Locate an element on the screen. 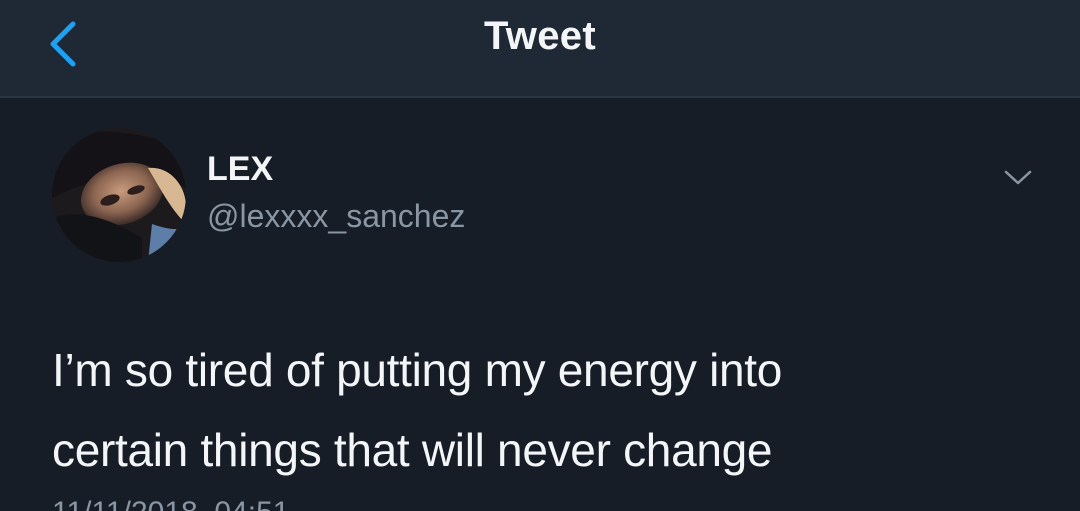 The height and width of the screenshot is (511, 1080). tweet-menu-button is located at coordinates (1018, 178).